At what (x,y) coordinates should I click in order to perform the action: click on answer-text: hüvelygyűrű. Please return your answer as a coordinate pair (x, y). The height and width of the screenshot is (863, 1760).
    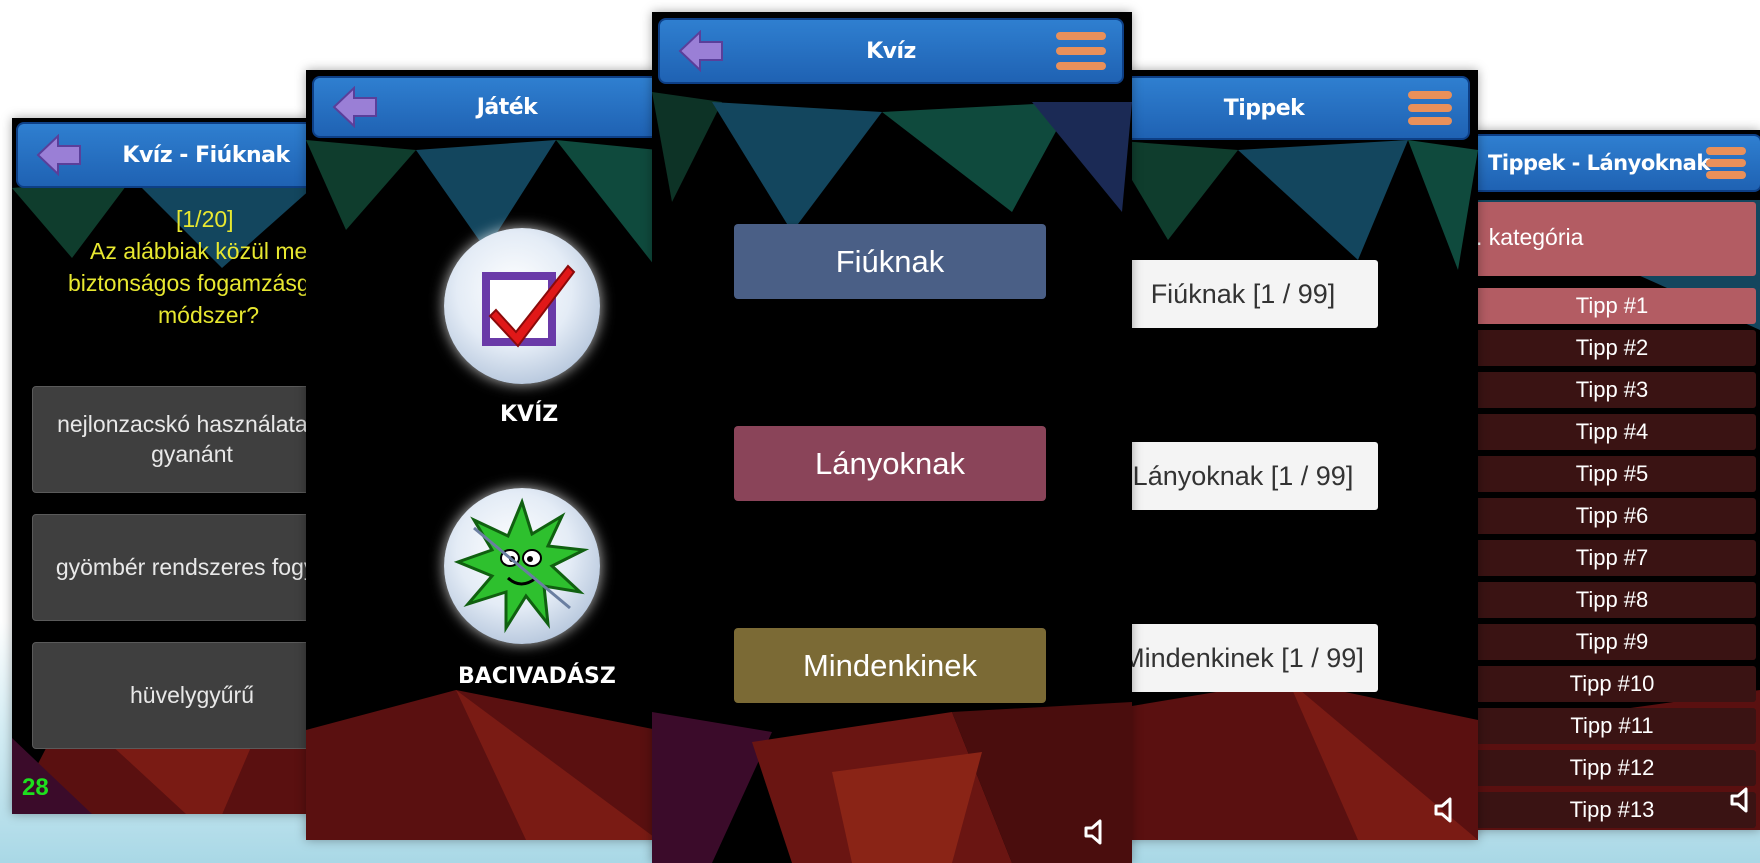
    Looking at the image, I should click on (192, 694).